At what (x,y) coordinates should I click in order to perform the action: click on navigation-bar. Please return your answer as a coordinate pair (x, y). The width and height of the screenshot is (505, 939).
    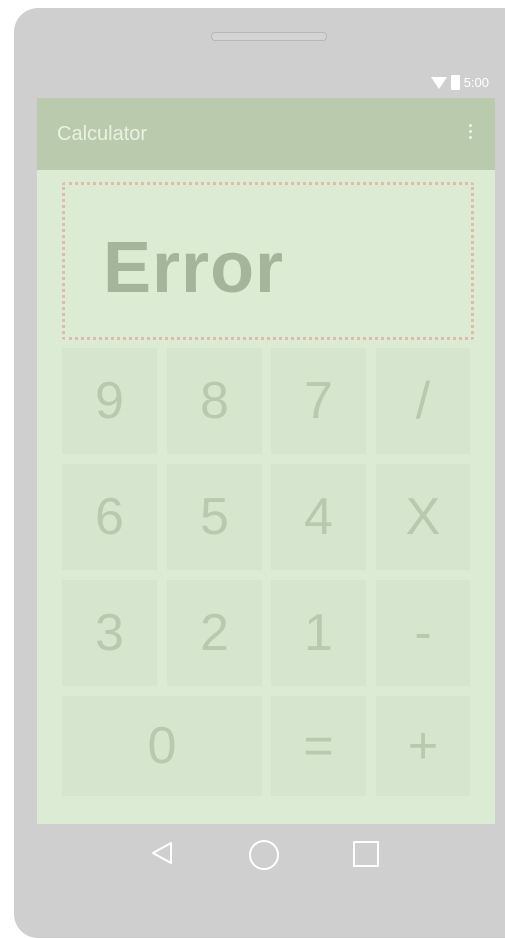
    Looking at the image, I should click on (266, 855).